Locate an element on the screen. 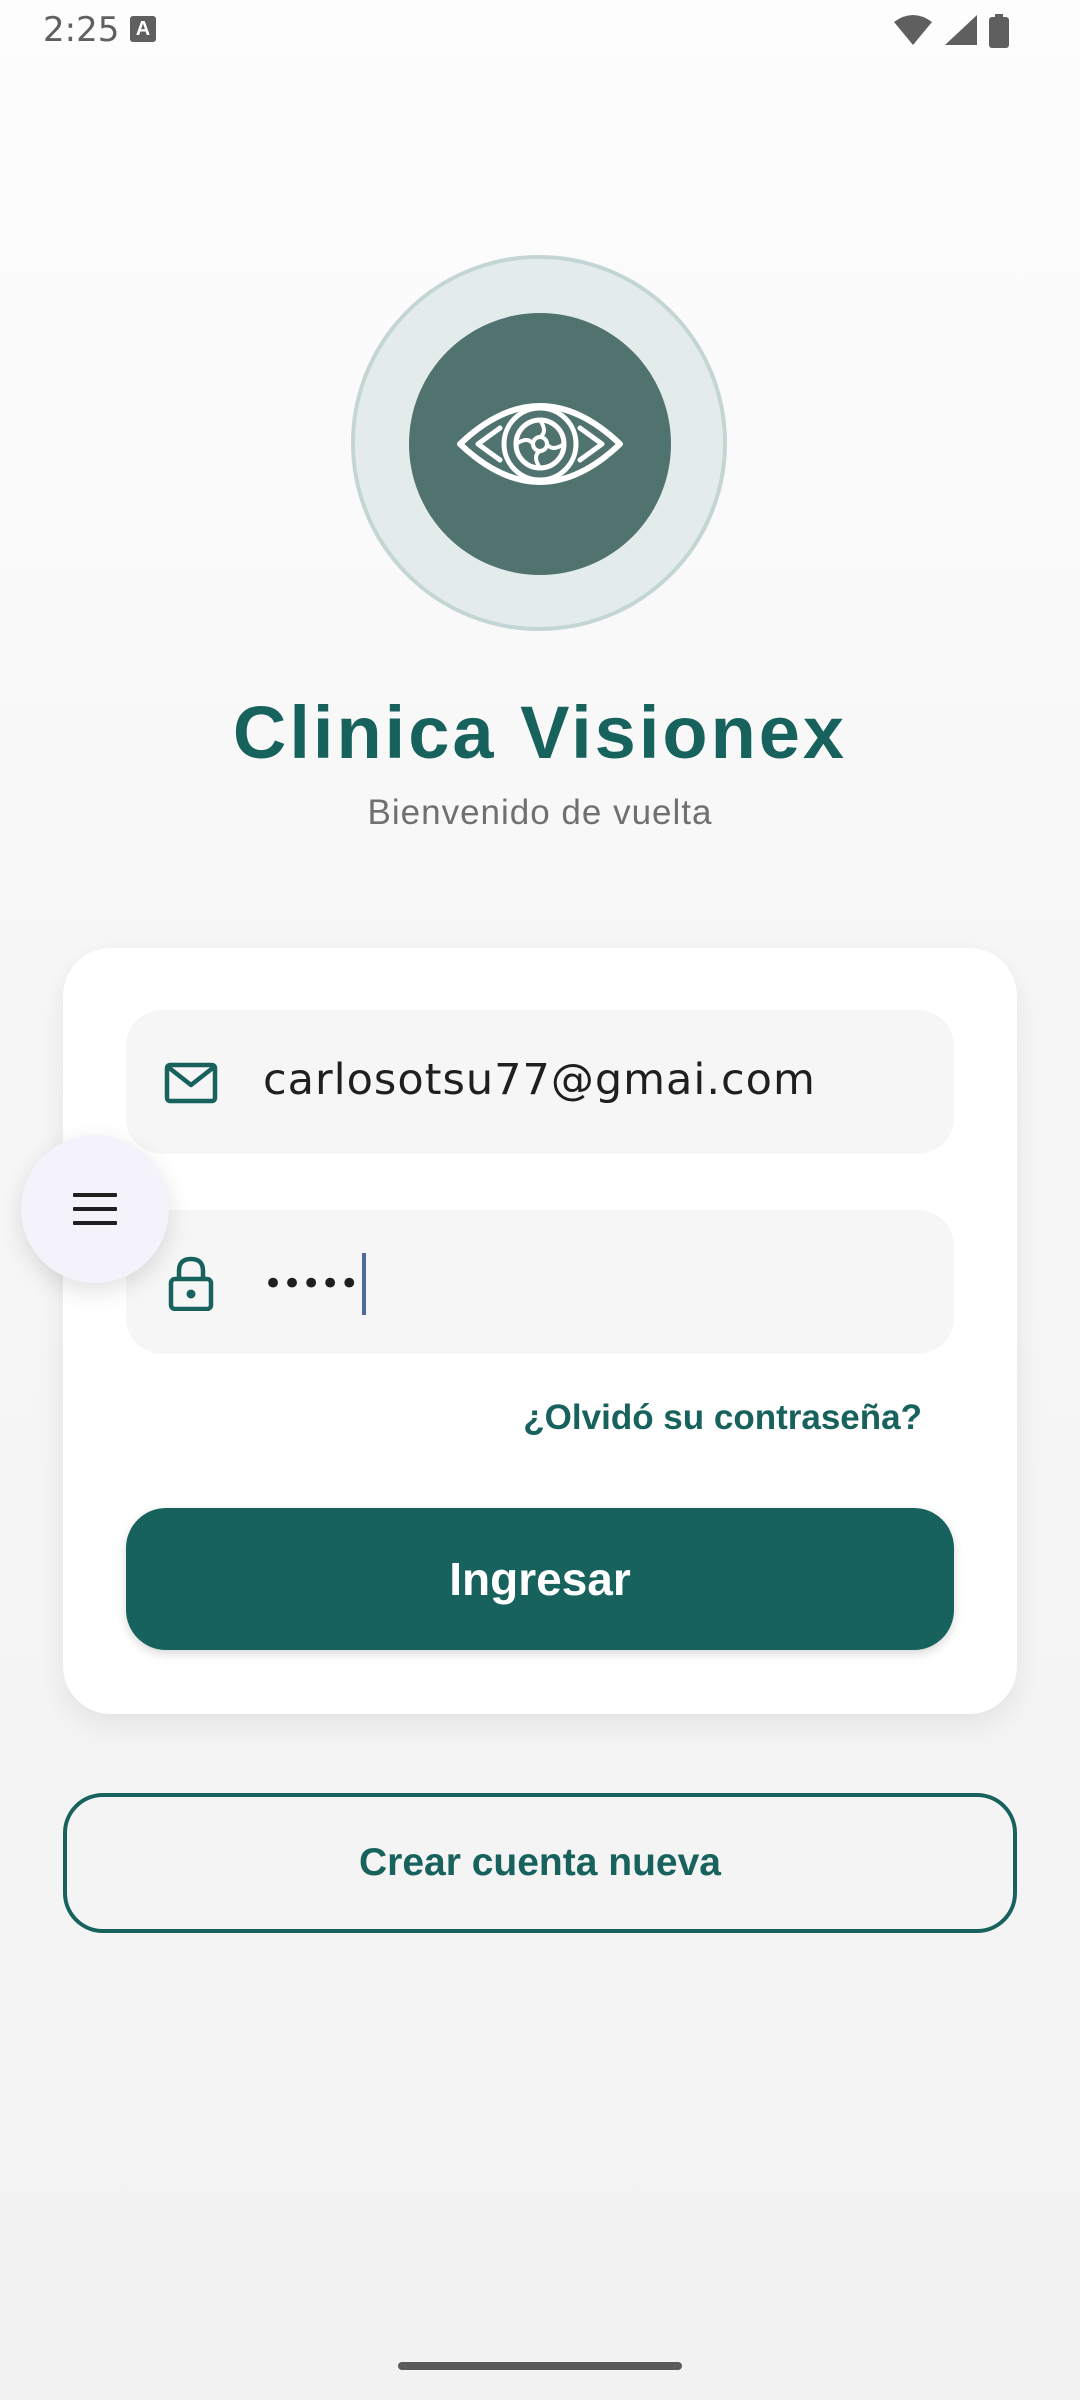 The width and height of the screenshot is (1080, 2400). floating-menu-button is located at coordinates (95, 1209).